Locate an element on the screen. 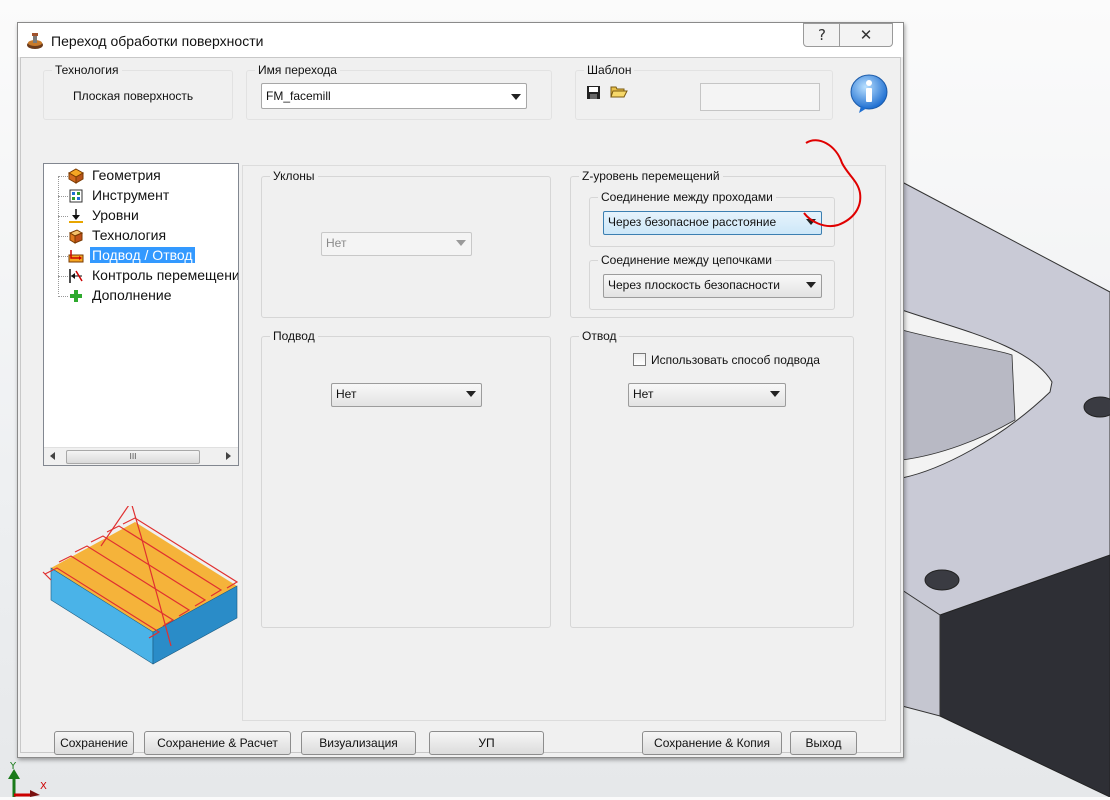 The height and width of the screenshot is (800, 1110). levels-icon is located at coordinates (76, 216).